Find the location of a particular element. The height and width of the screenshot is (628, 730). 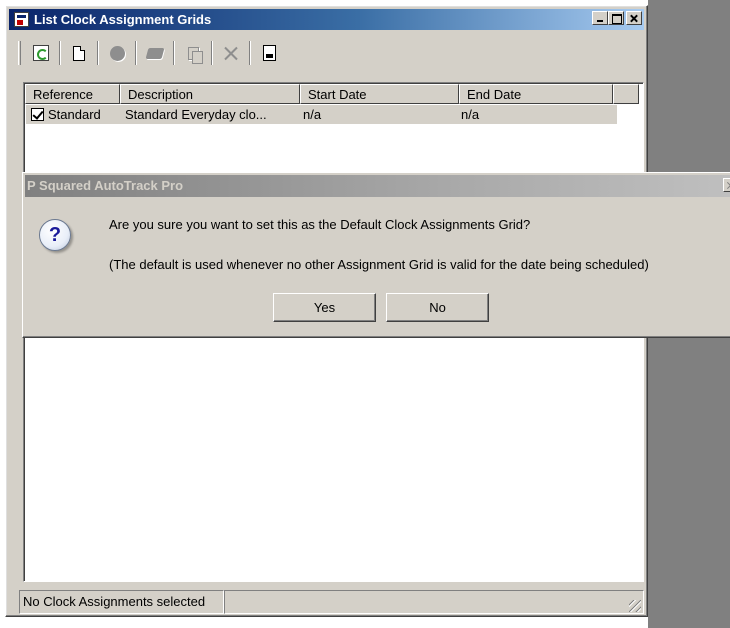

refresh-button is located at coordinates (41, 53).